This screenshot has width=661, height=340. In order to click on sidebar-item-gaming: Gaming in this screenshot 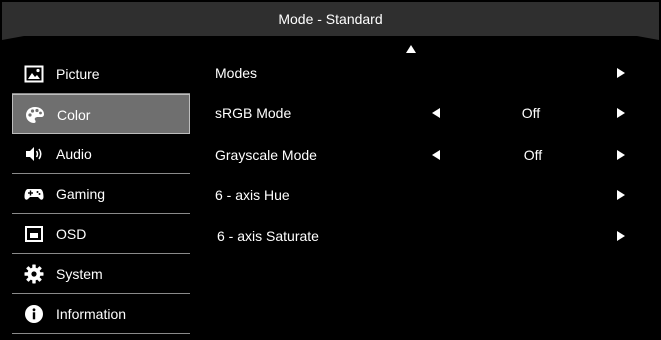, I will do `click(101, 194)`.